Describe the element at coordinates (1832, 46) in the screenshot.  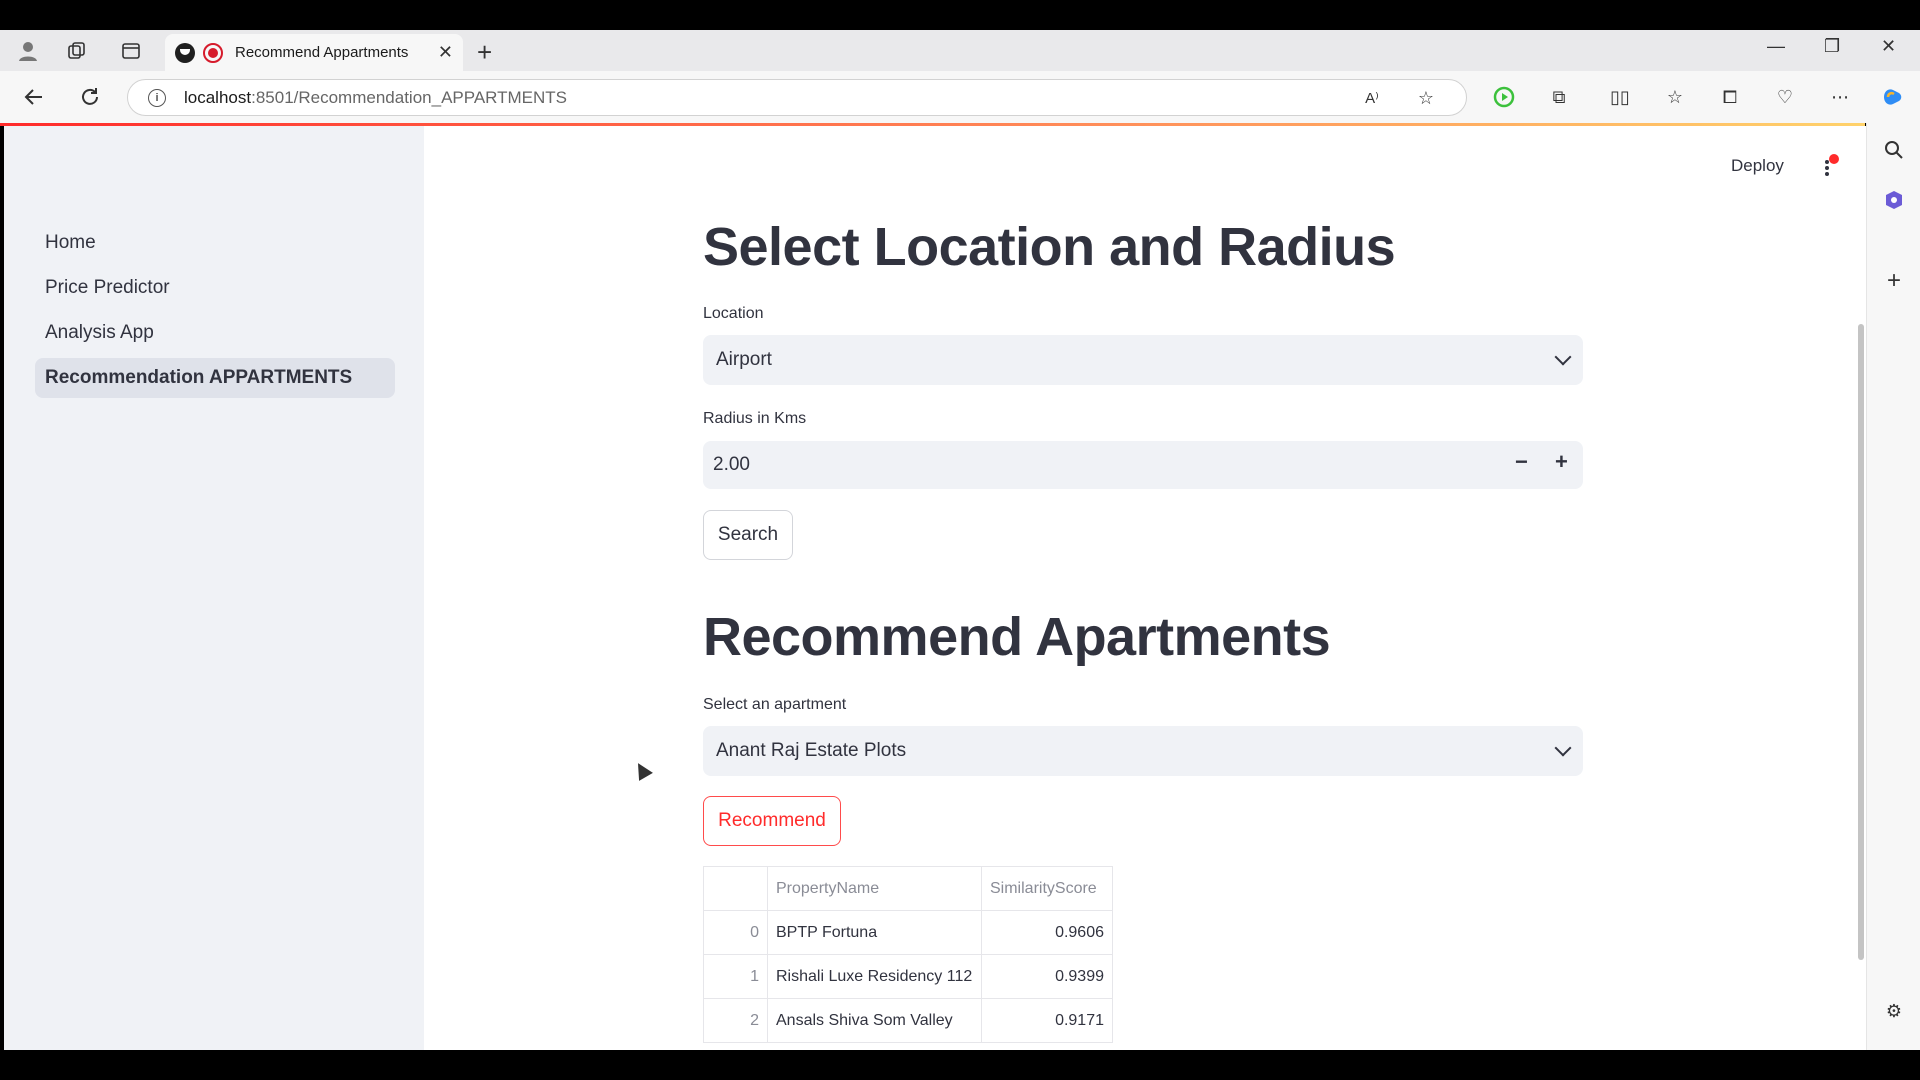
I see `restore-icon: ❐` at that location.